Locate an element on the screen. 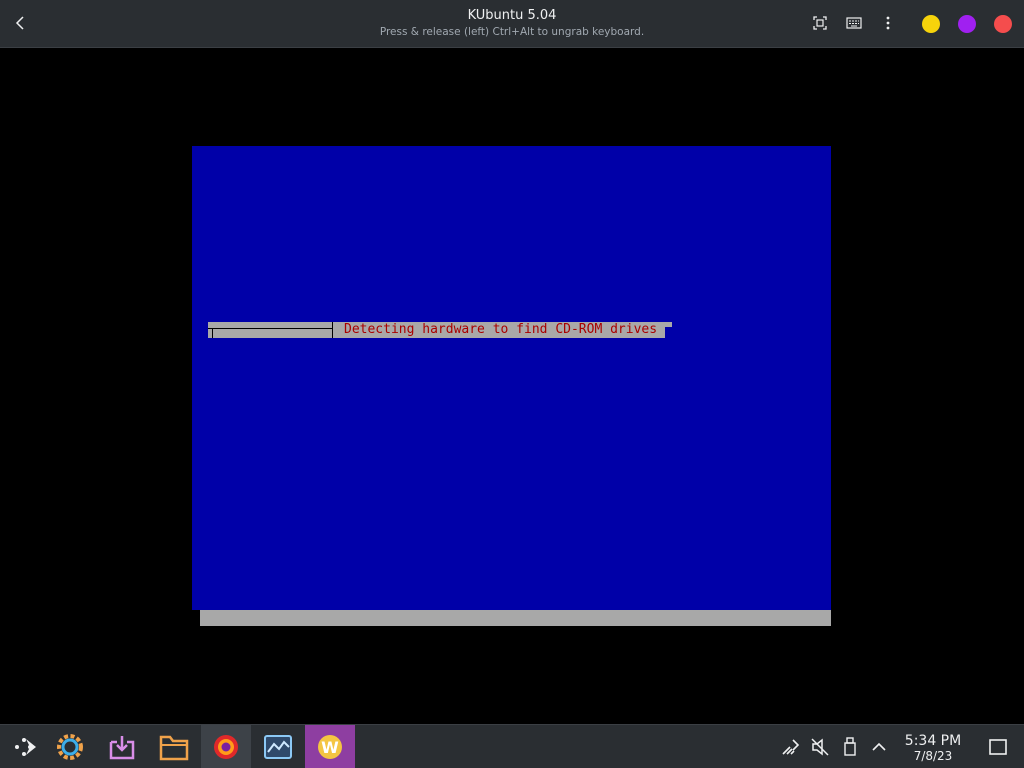 The width and height of the screenshot is (1024, 768). svg-text: W is located at coordinates (330, 747).